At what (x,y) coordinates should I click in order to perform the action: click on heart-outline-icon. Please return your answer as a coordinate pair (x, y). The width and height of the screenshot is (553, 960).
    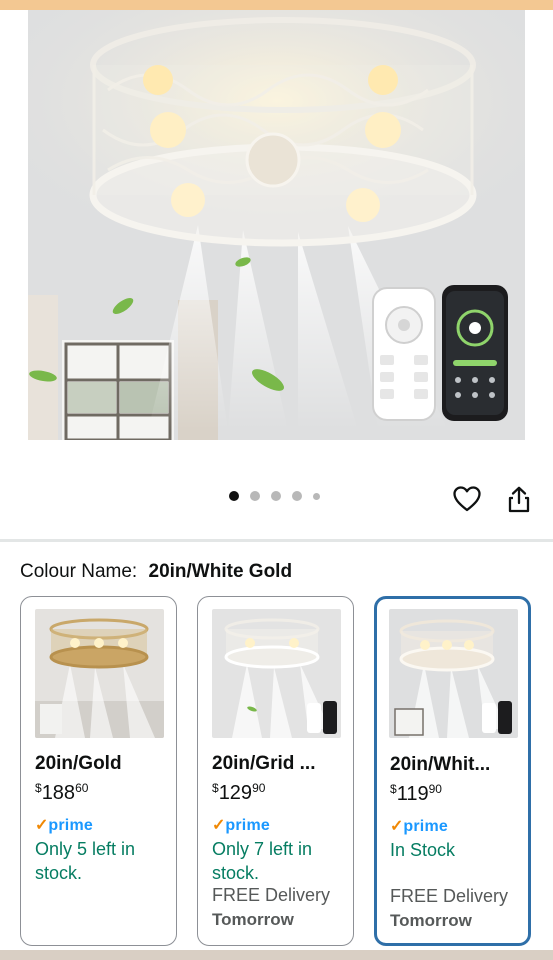
    Looking at the image, I should click on (467, 499).